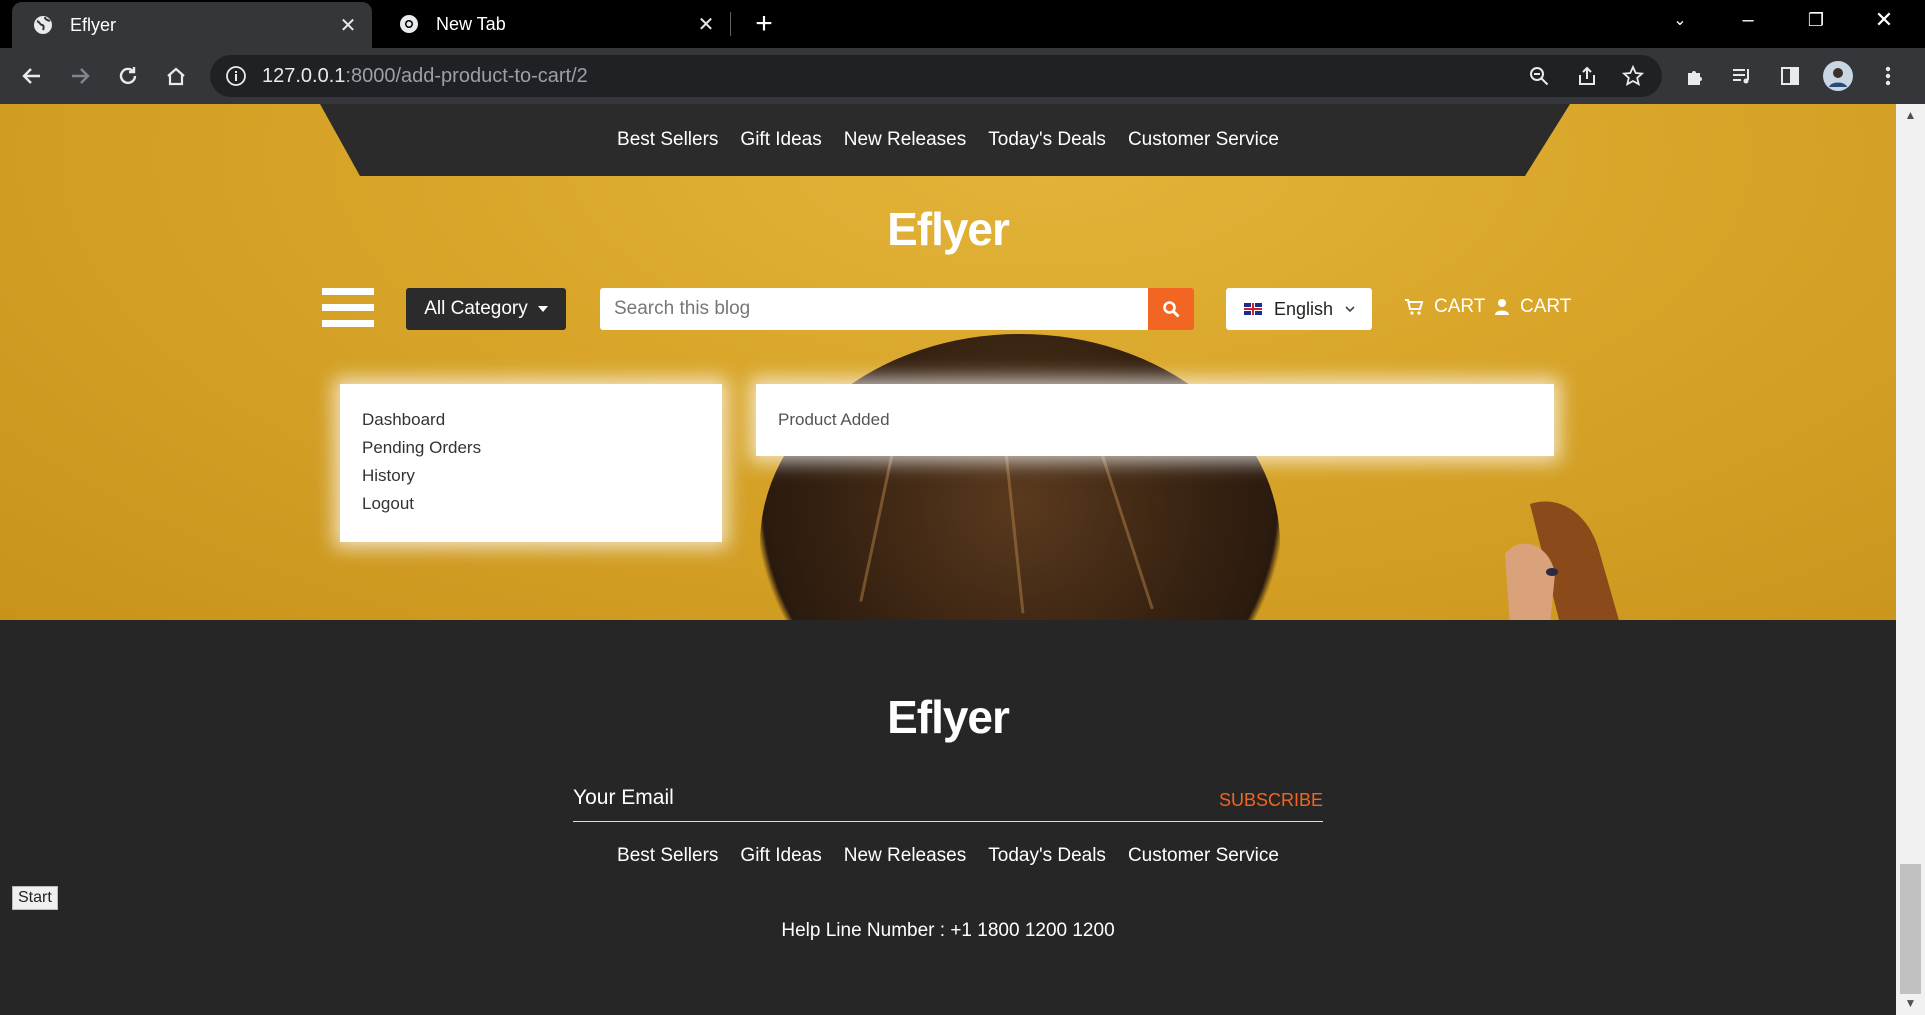 The height and width of the screenshot is (1015, 1925). What do you see at coordinates (1587, 76) in the screenshot?
I see `share-icon` at bounding box center [1587, 76].